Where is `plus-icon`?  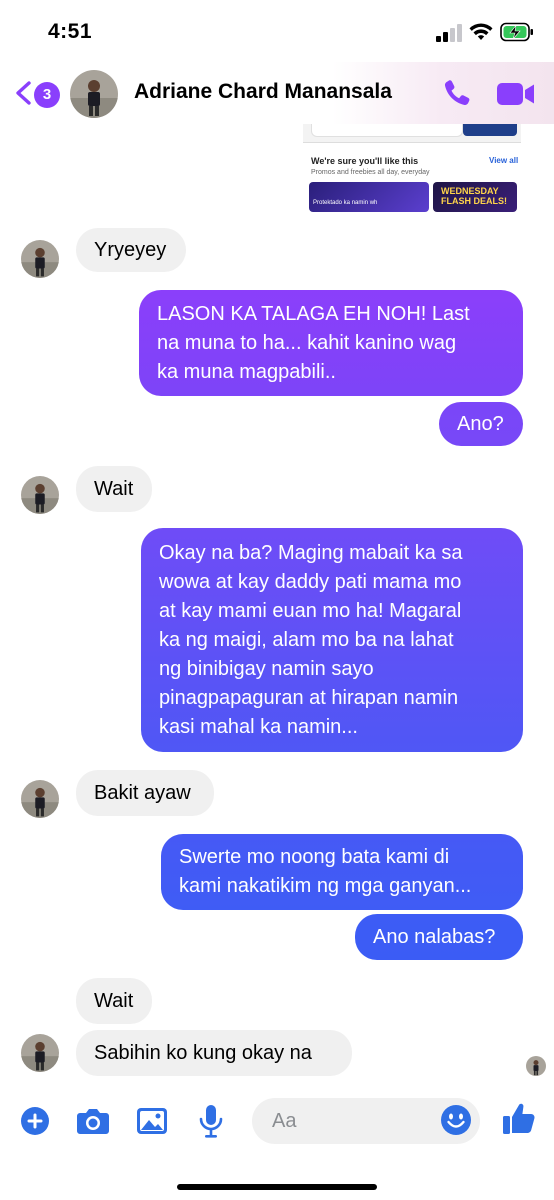
plus-icon is located at coordinates (35, 1121).